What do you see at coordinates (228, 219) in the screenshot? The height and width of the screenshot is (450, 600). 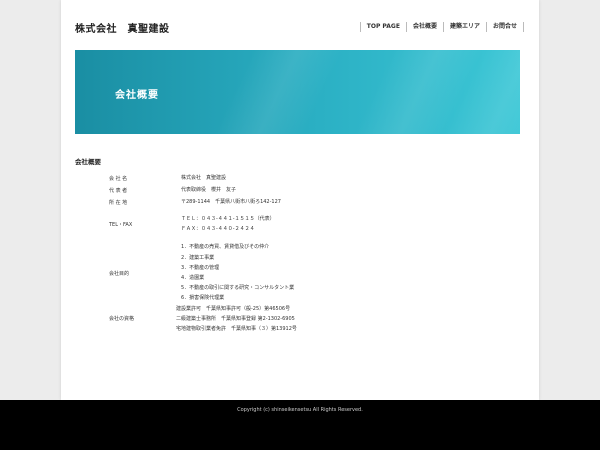 I see `info-line: ＴＥＬ：０４３-４４１-１５１５（代表）` at bounding box center [228, 219].